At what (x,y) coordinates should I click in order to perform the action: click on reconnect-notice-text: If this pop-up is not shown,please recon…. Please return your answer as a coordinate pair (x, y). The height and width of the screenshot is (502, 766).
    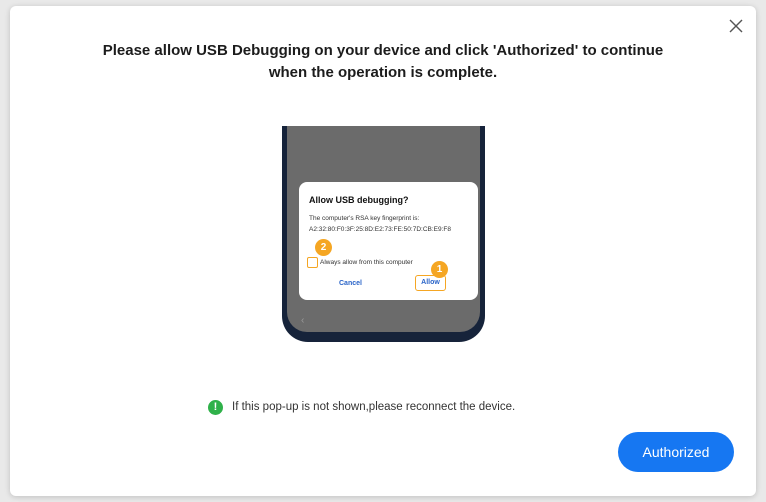
    Looking at the image, I should click on (374, 407).